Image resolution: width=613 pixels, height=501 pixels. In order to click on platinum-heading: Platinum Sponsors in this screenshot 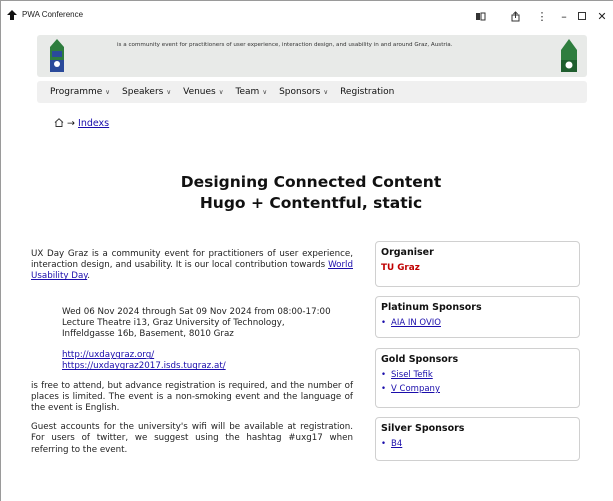, I will do `click(431, 307)`.